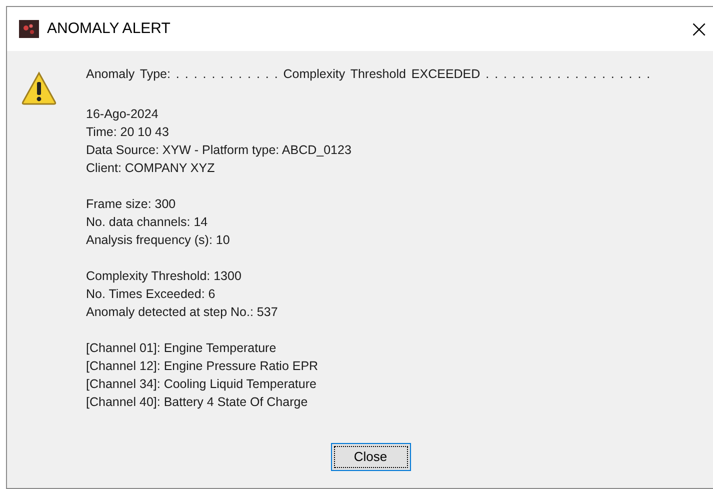 The width and height of the screenshot is (713, 489). I want to click on detail-line: Anomaly detected at step No.: 537, so click(182, 312).